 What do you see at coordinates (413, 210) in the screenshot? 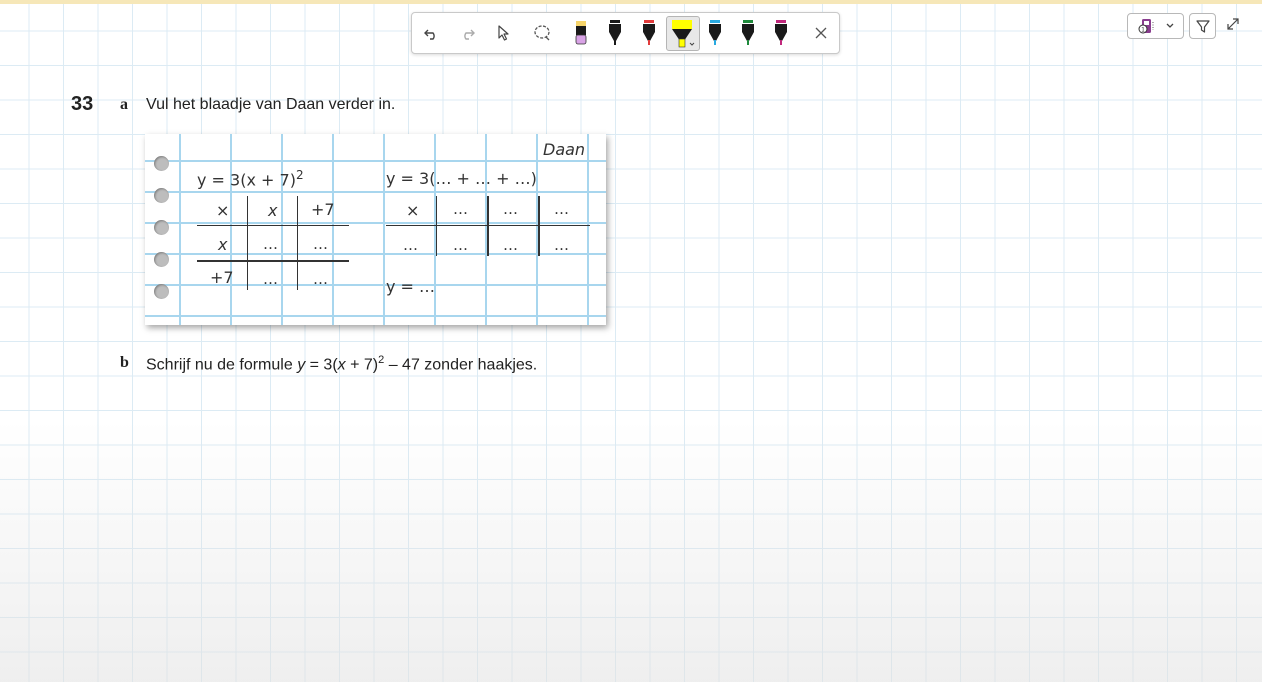
I see `right-table-header-cell: ×` at bounding box center [413, 210].